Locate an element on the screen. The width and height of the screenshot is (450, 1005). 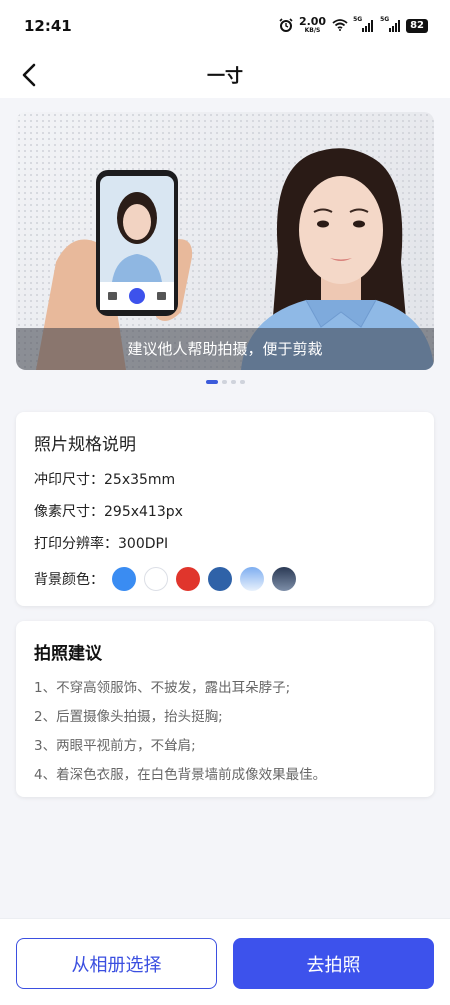
print-size: 冲印尺寸：25x35mm is located at coordinates (105, 480).